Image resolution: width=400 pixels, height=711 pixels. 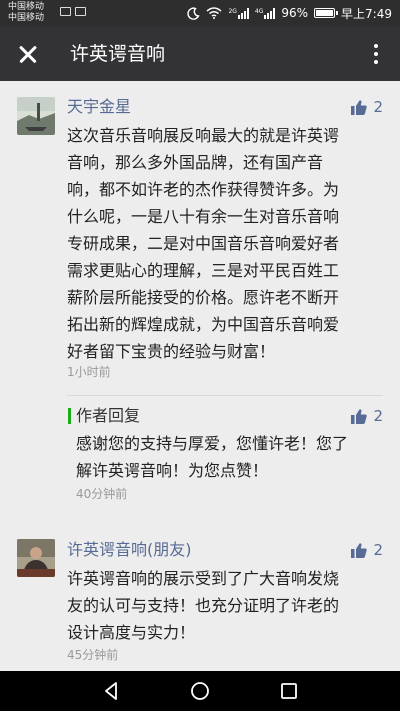 I want to click on comment-line: 拓出新的辉煌成就，为中国音乐音响爱, so click(x=203, y=324).